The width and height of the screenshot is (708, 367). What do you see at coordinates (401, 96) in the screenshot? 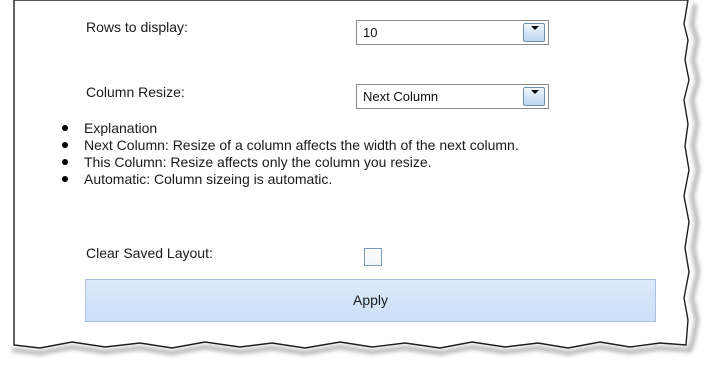
I see `column-resize-value: Next Column` at bounding box center [401, 96].